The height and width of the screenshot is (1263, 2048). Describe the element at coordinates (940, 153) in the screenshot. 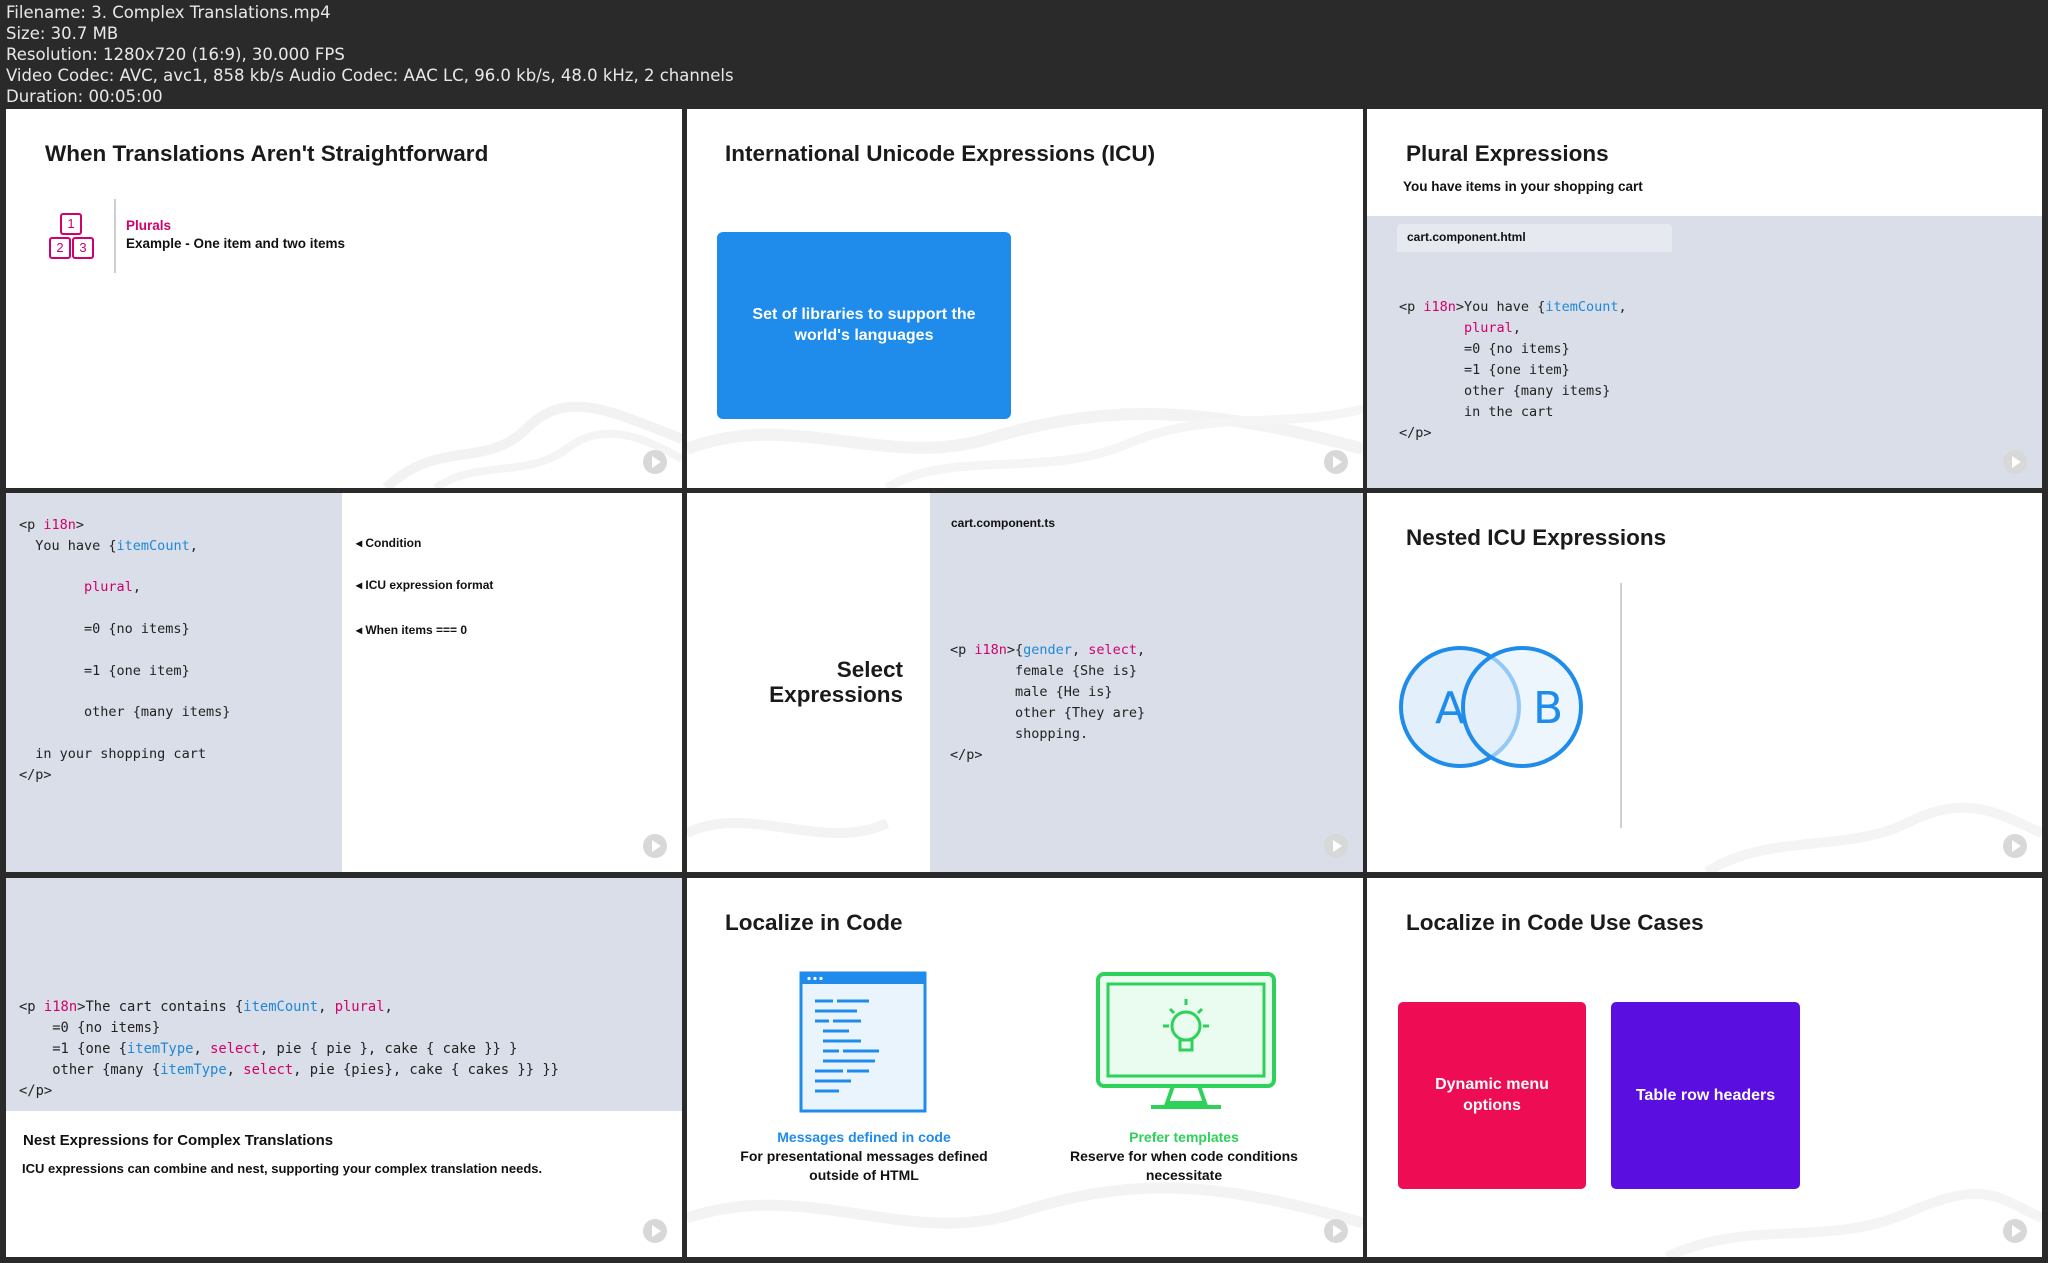

I see `slide-title: International Unicode Expressions (ICU)` at that location.